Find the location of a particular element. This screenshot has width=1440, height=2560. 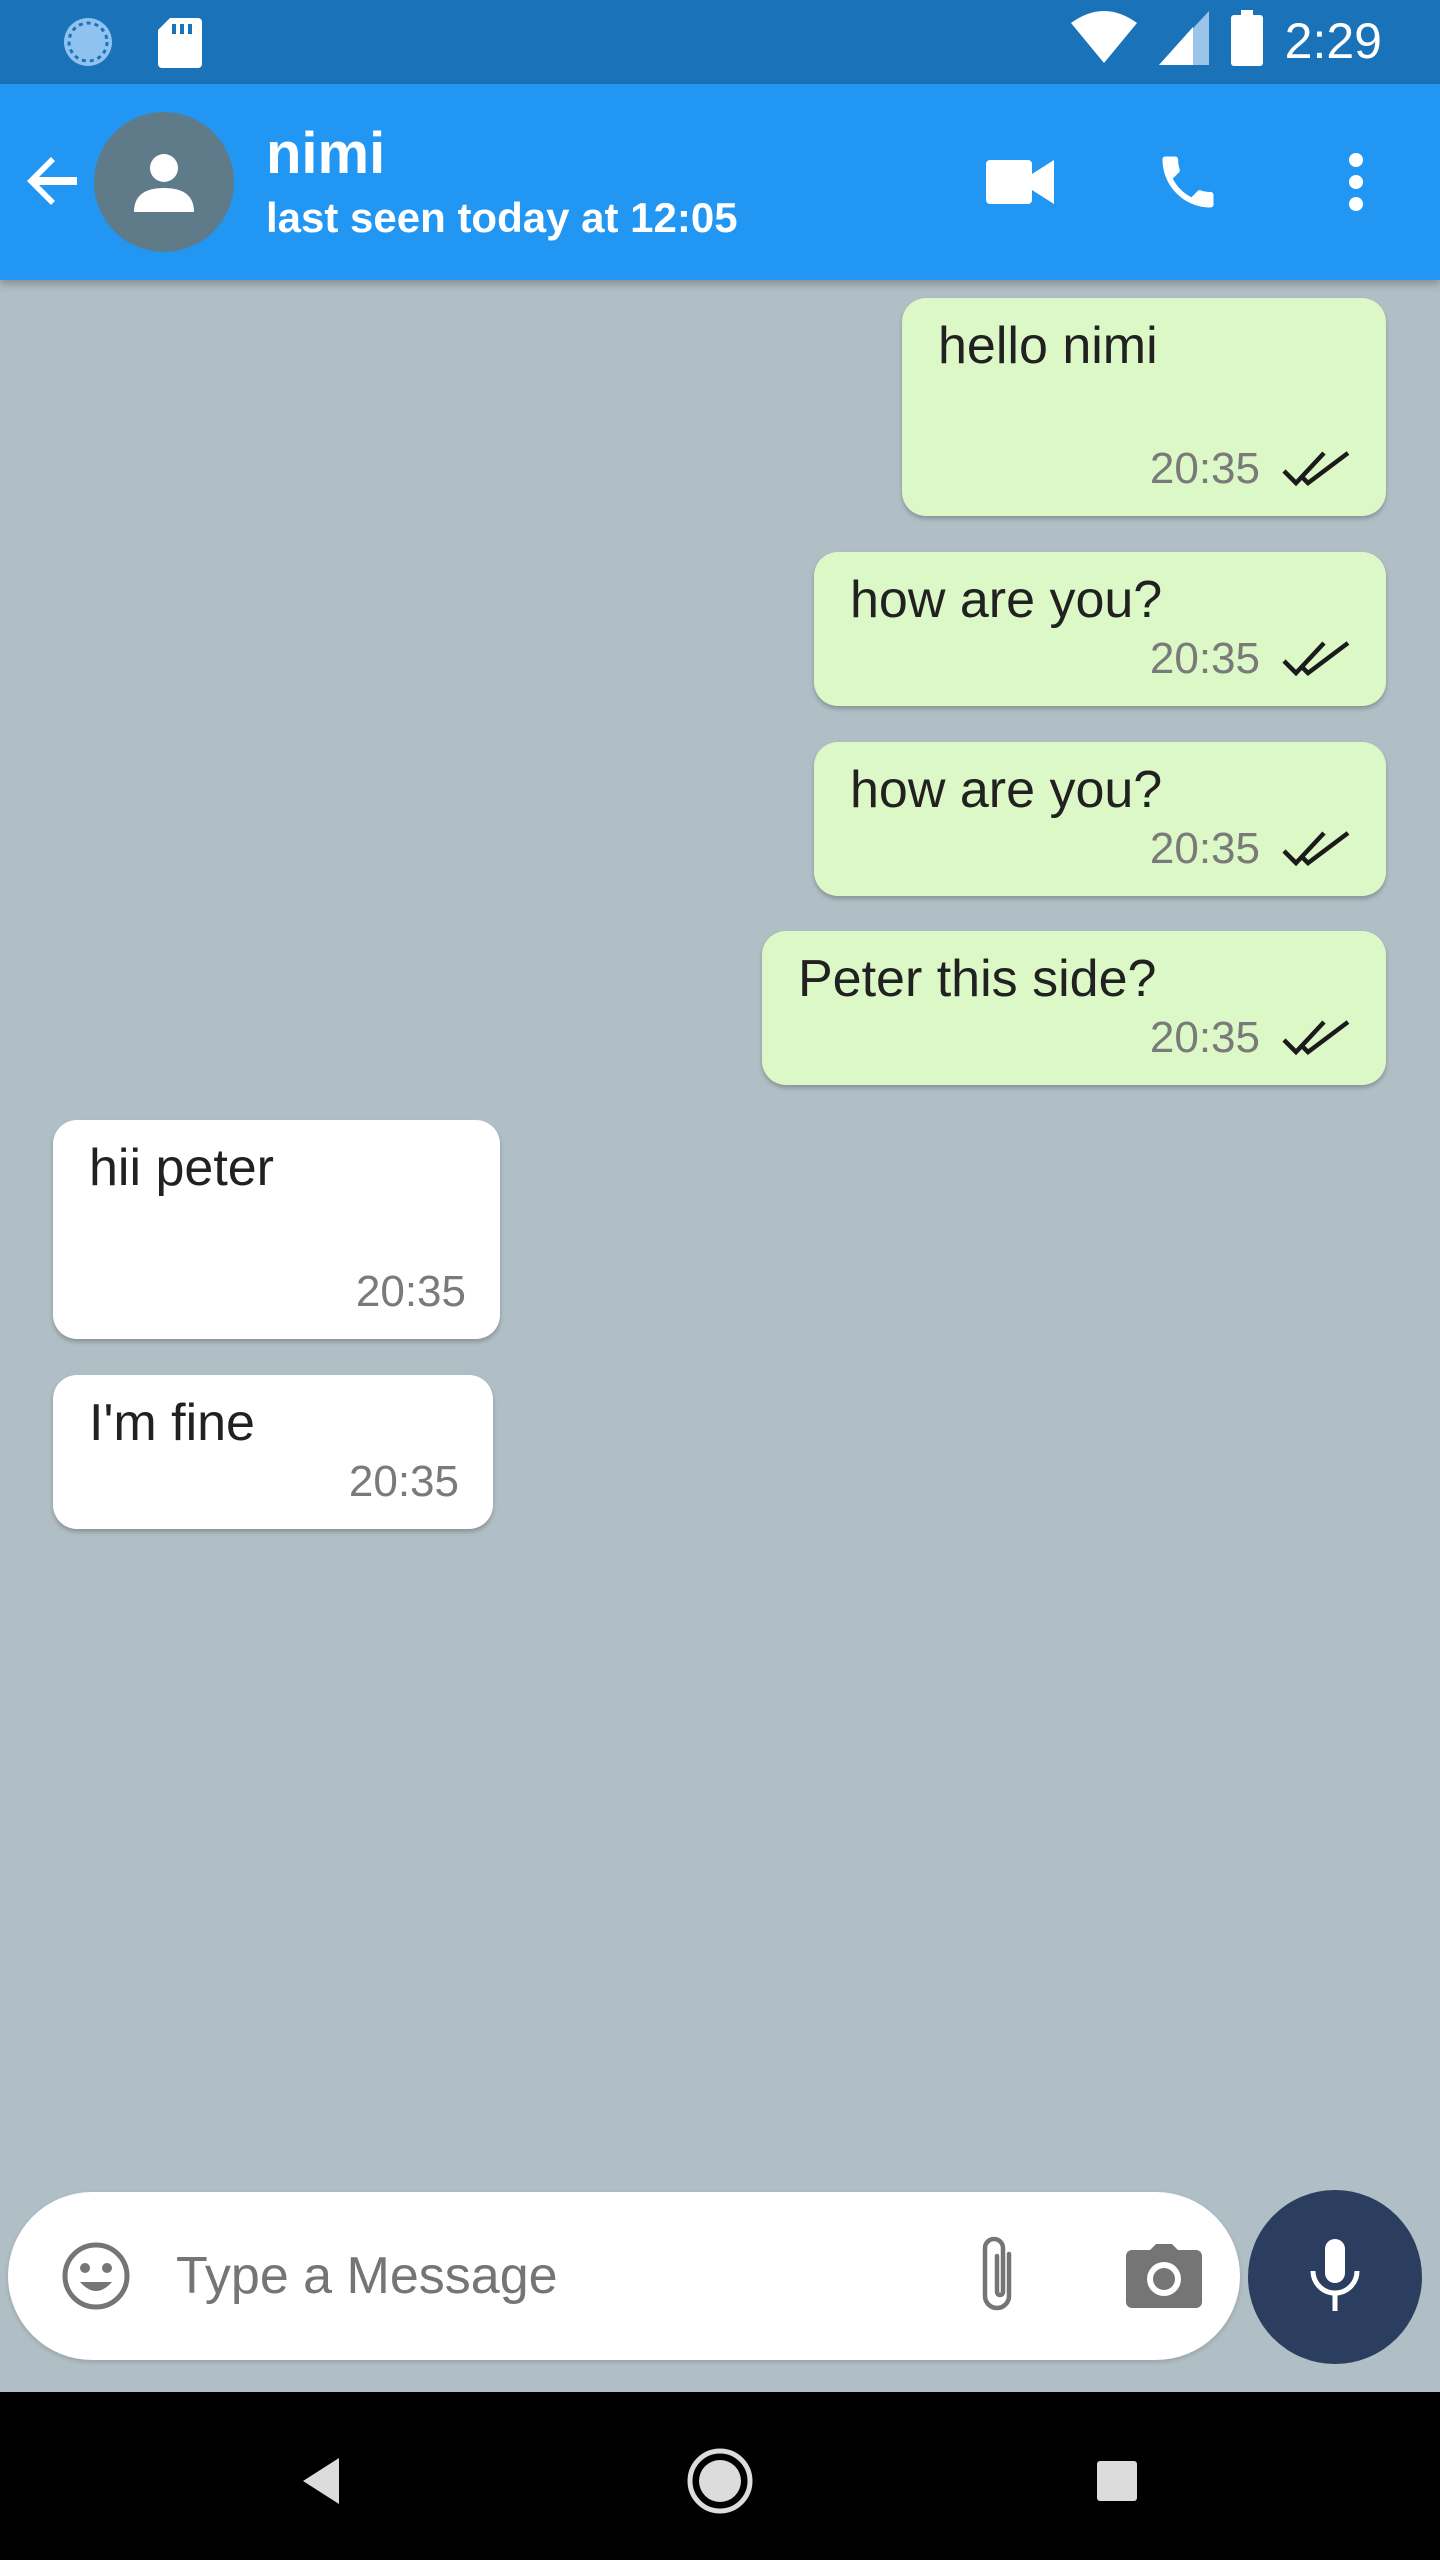

contact-name: nimi is located at coordinates (325, 153).